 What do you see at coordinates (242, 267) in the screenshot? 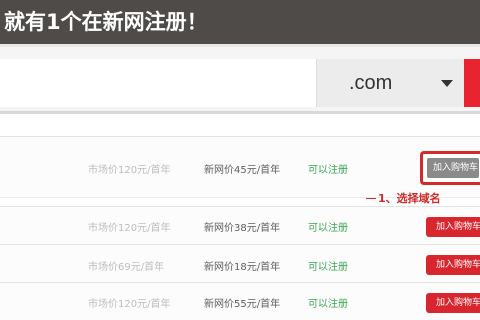
I see `new-price: 新网价18元/首年` at bounding box center [242, 267].